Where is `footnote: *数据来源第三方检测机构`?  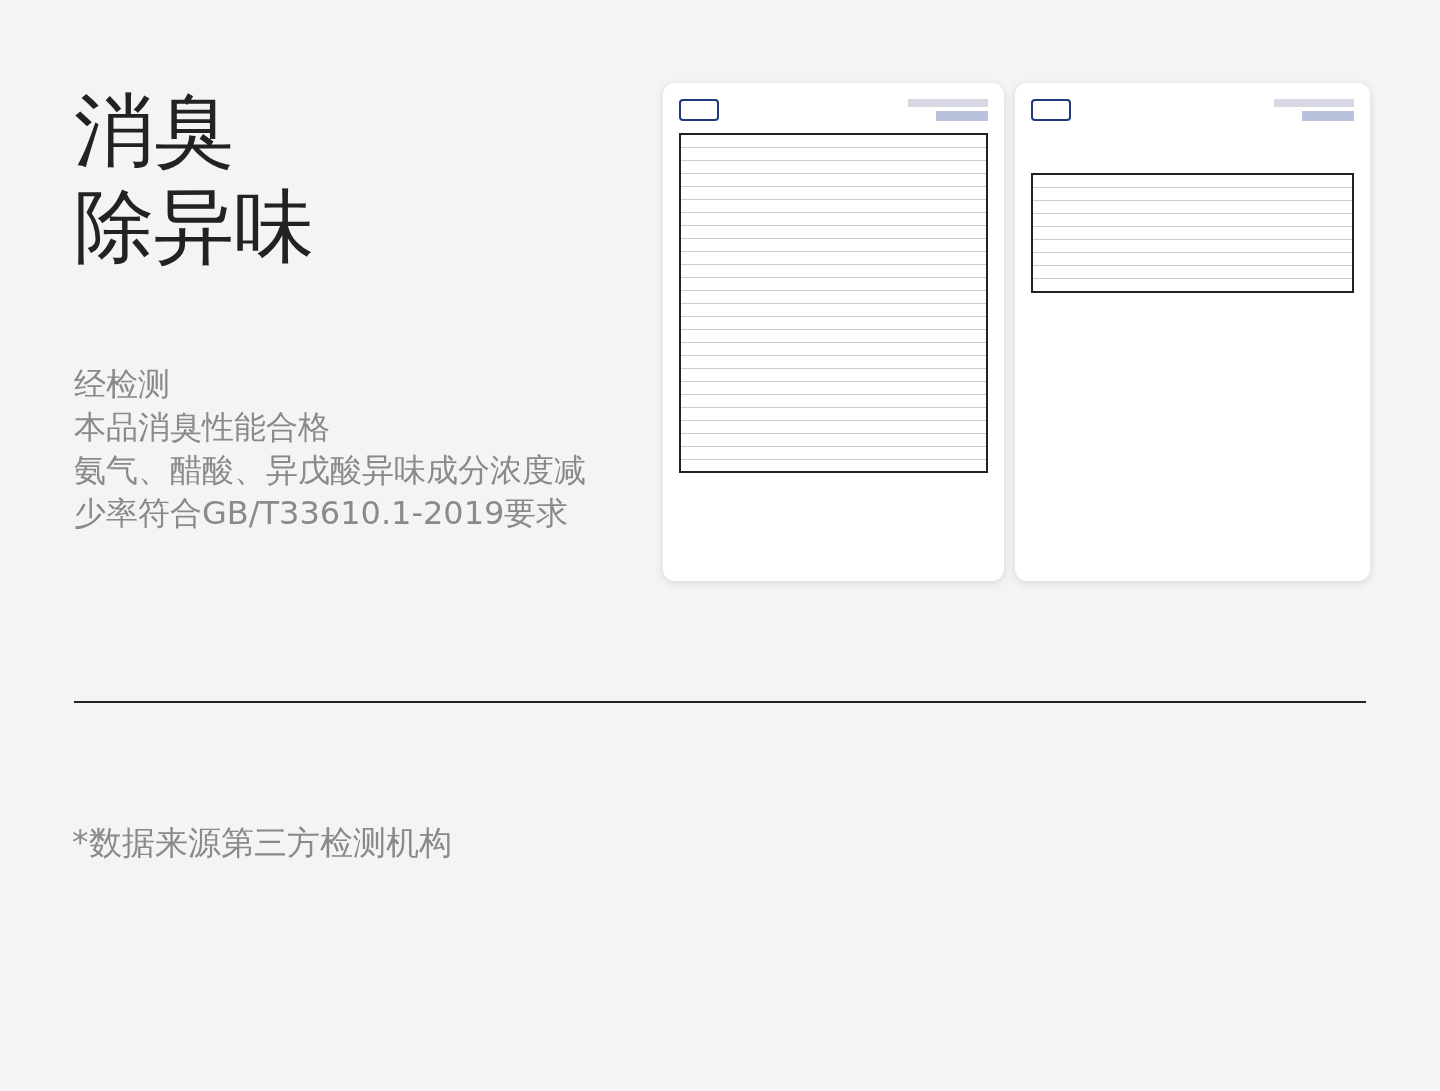 footnote: *数据来源第三方检测机构 is located at coordinates (262, 843).